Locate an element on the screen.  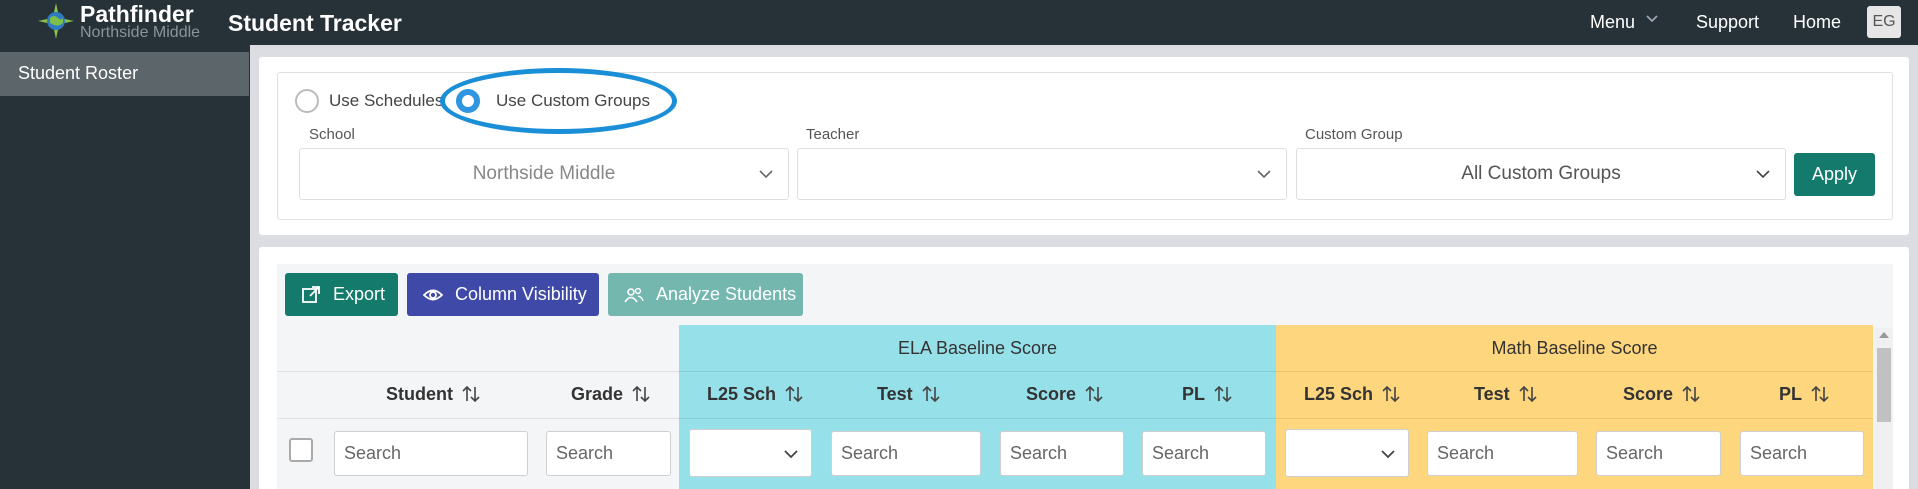
analyze-students-button: Analyze Students is located at coordinates (705, 294).